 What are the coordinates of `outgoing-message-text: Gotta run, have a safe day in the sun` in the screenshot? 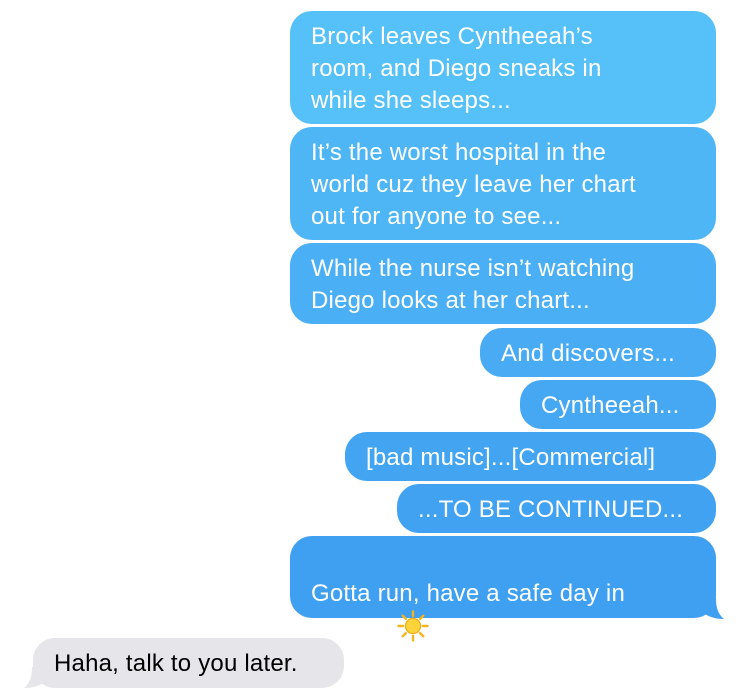 It's located at (468, 611).